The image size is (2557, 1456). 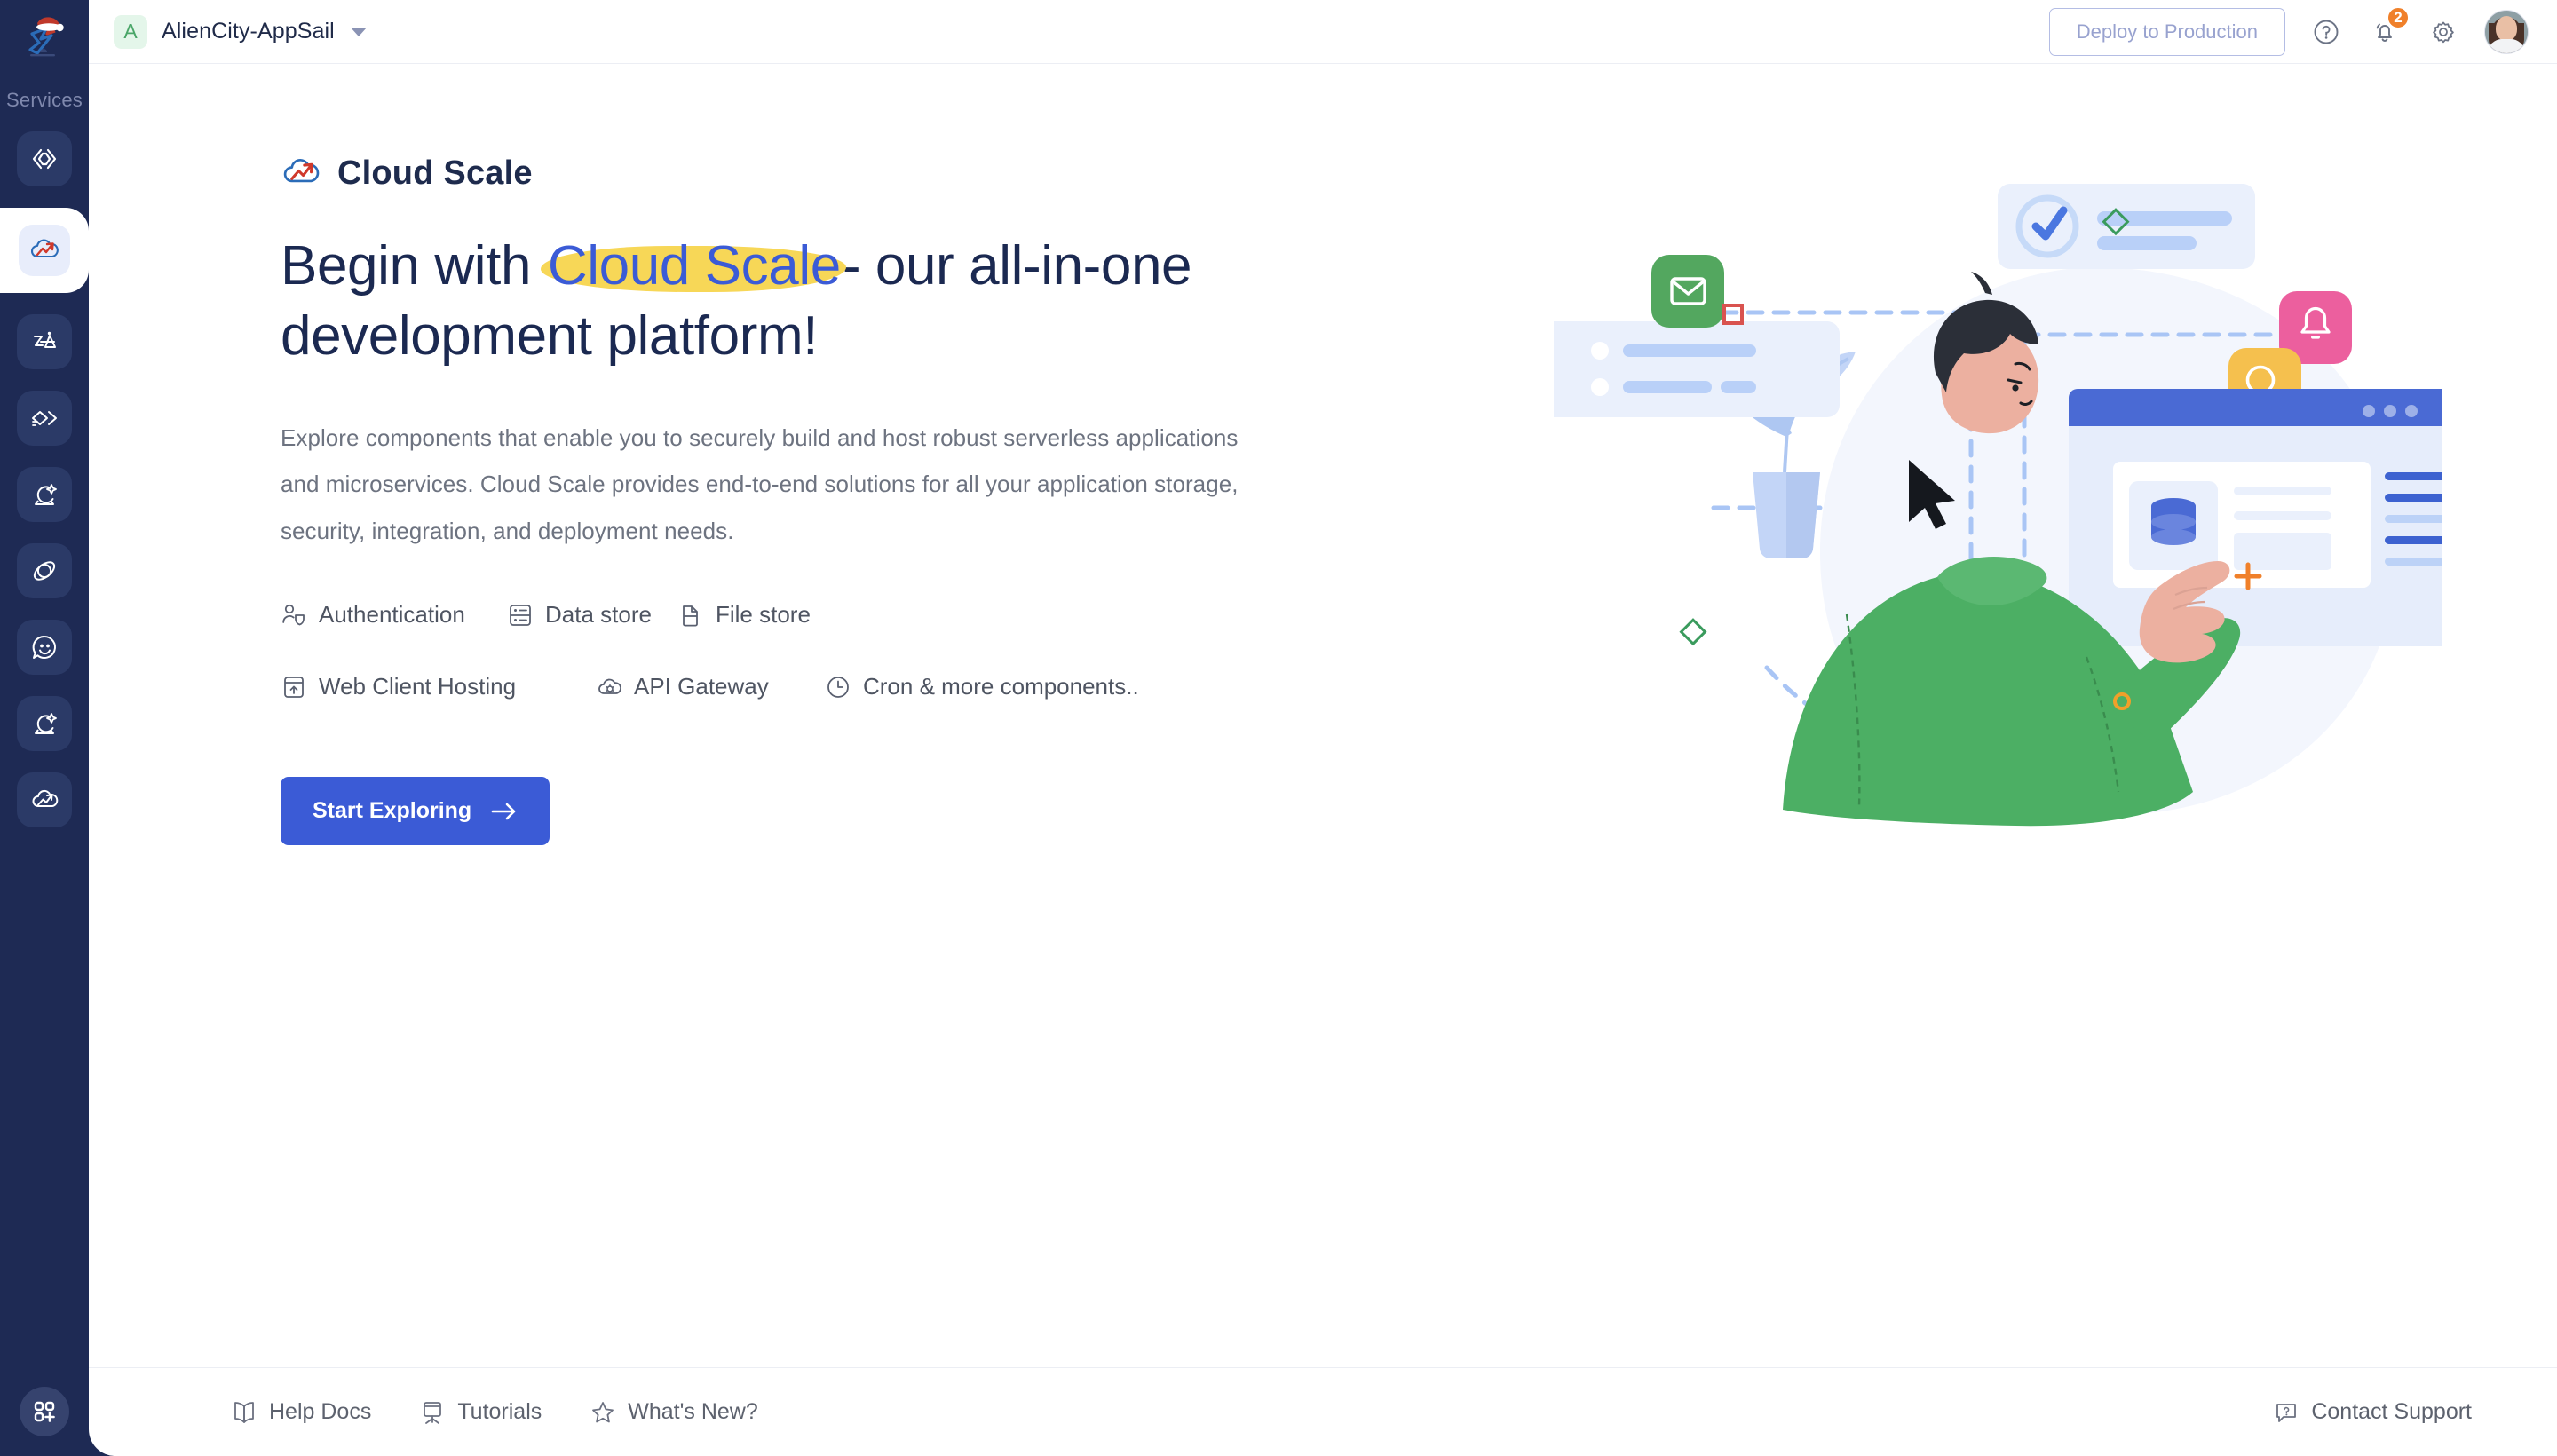 What do you see at coordinates (102, 1442) in the screenshot?
I see `page-corner-mask` at bounding box center [102, 1442].